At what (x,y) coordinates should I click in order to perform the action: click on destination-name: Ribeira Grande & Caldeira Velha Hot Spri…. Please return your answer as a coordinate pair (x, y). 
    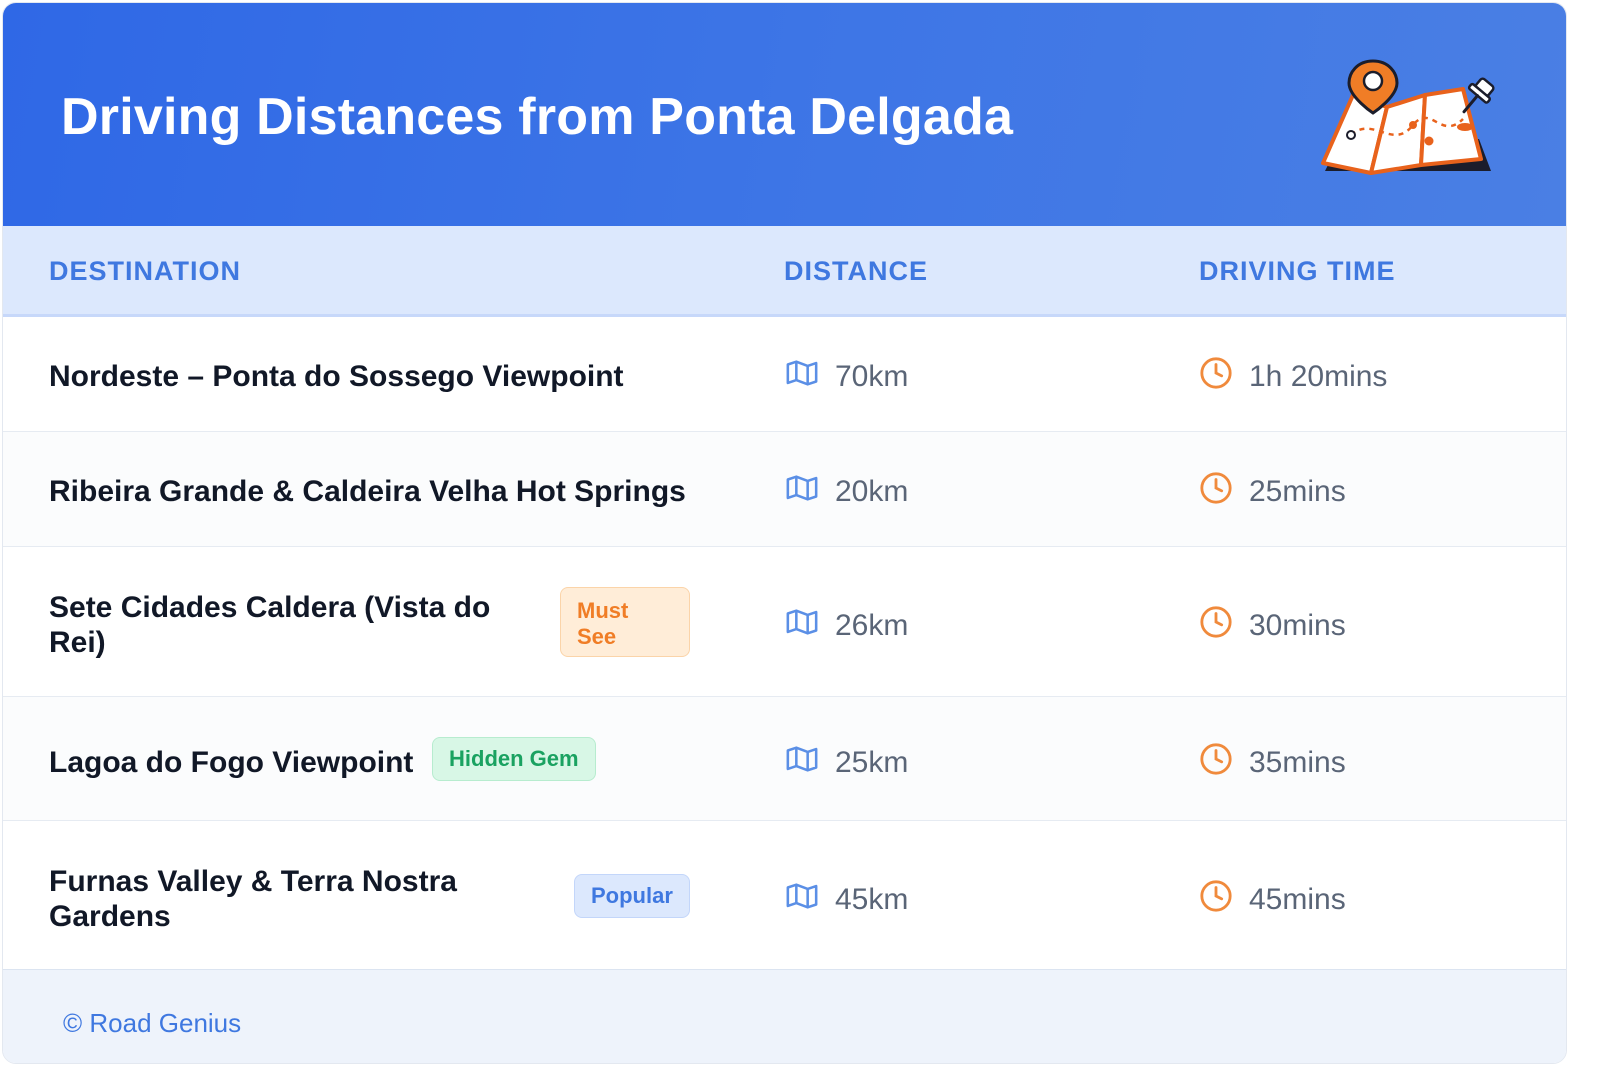
    Looking at the image, I should click on (367, 491).